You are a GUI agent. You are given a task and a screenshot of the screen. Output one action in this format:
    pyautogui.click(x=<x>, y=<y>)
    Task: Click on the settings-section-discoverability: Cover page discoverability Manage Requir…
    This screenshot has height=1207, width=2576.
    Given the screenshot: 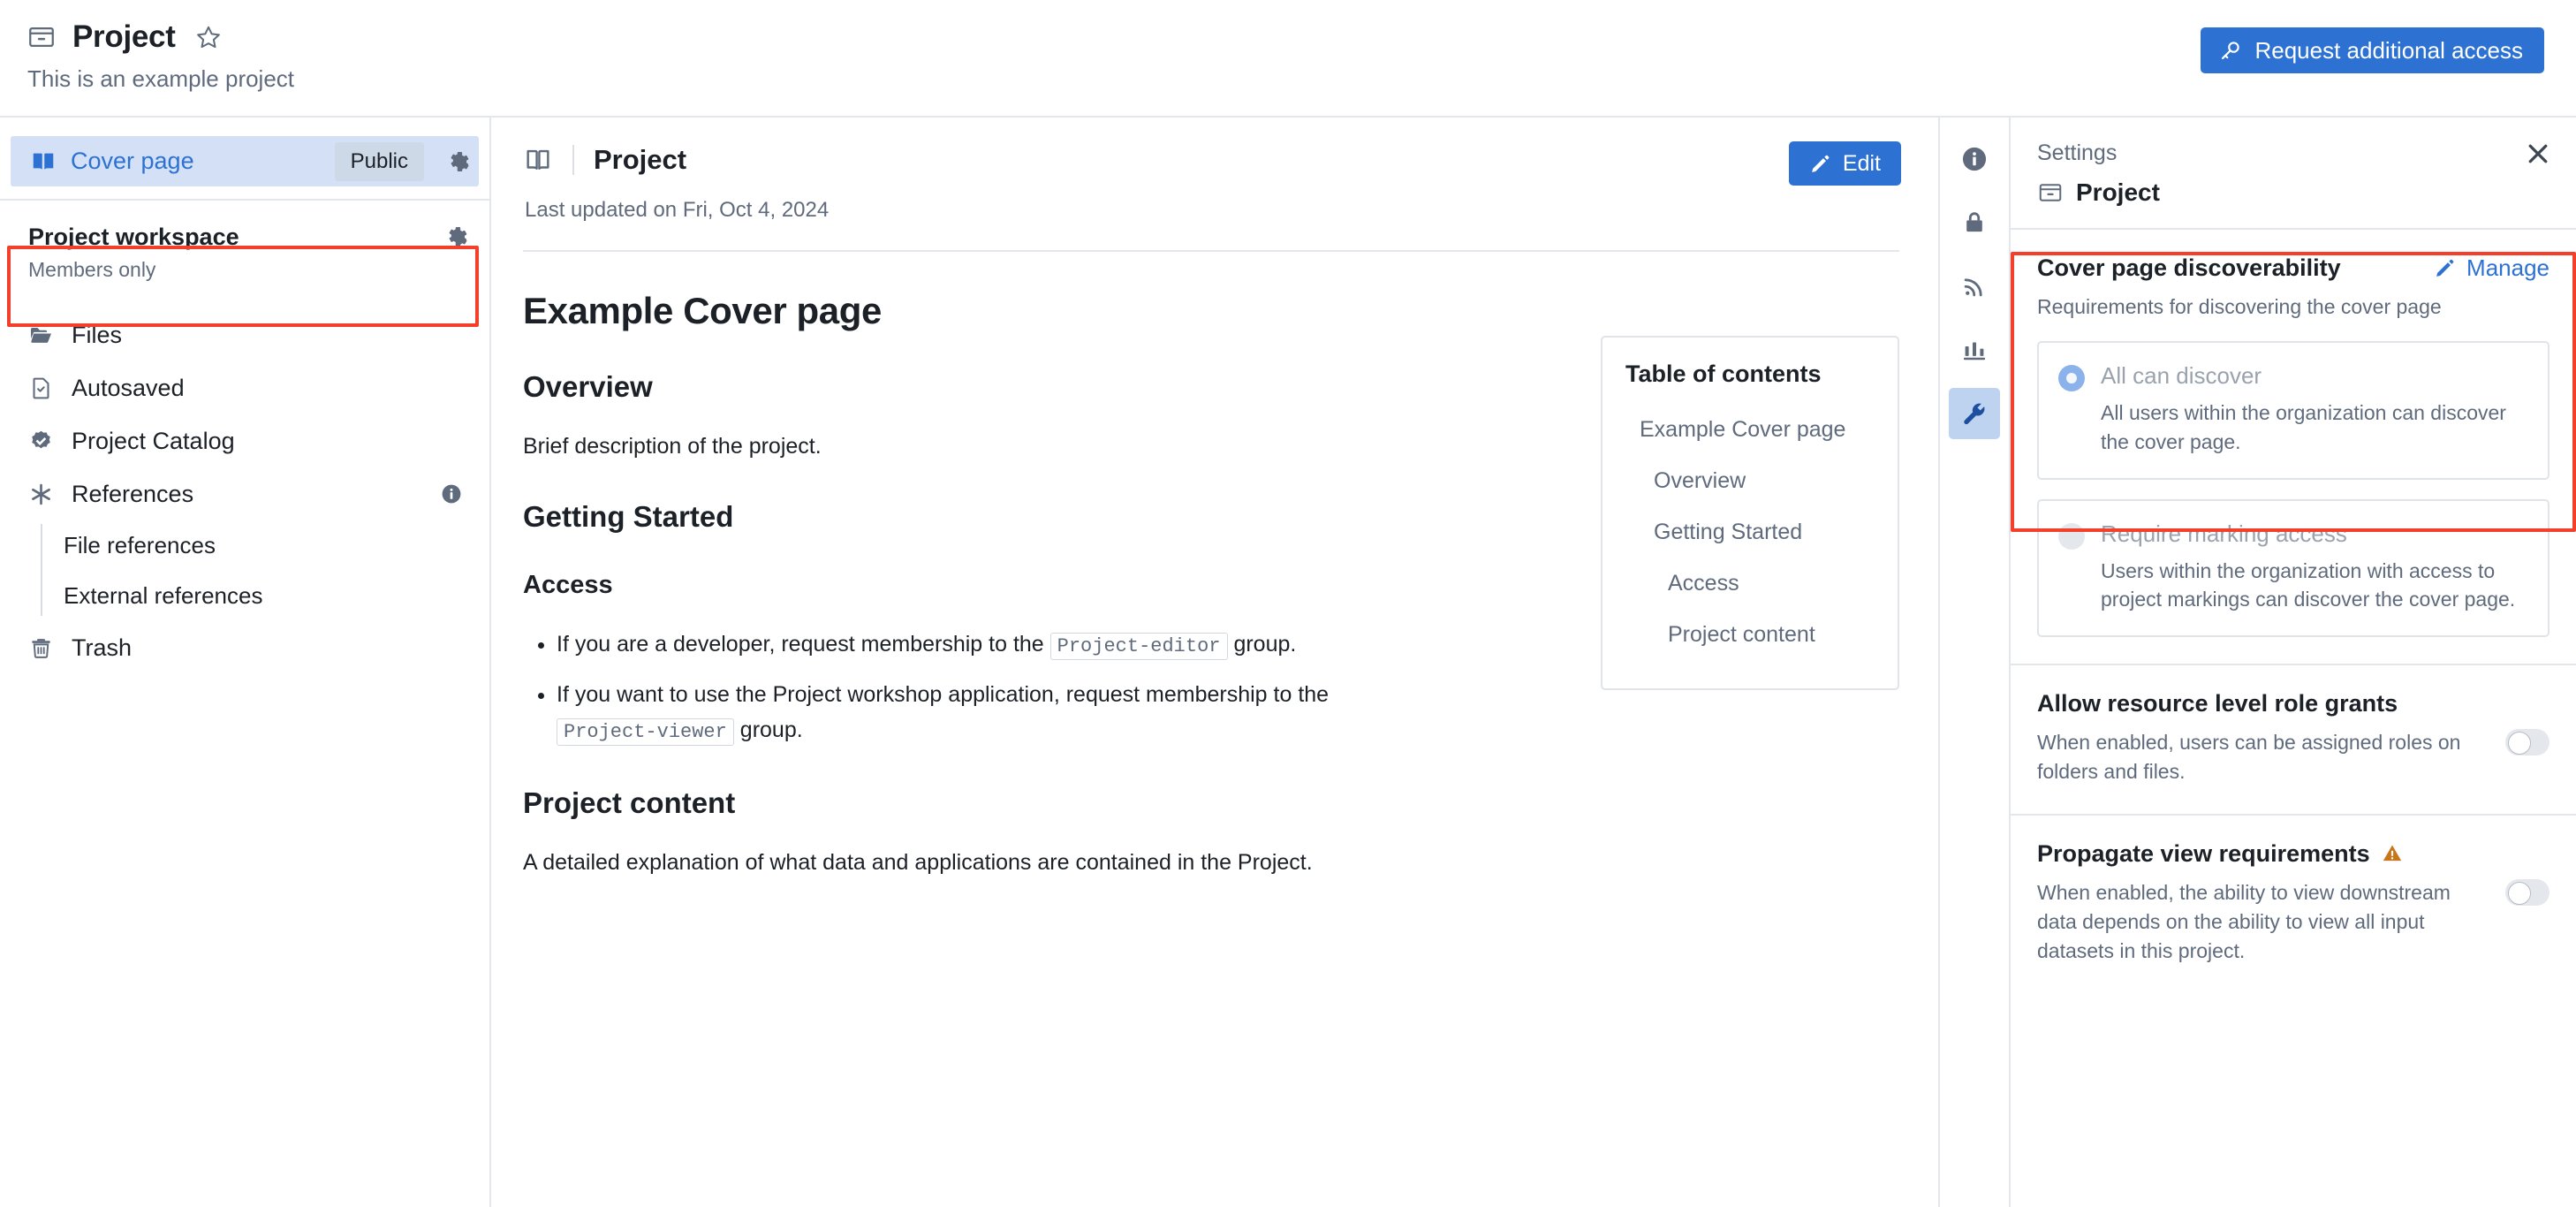 What is the action you would take?
    pyautogui.click(x=2293, y=447)
    